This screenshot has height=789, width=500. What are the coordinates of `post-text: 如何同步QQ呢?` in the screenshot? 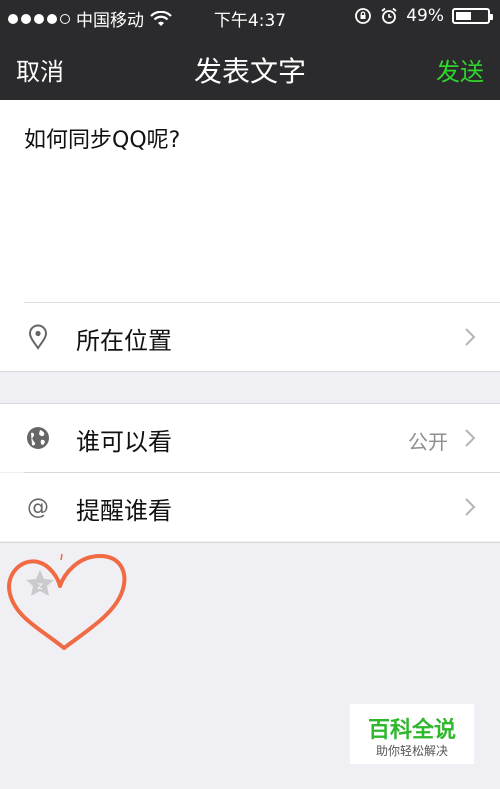 It's located at (102, 138).